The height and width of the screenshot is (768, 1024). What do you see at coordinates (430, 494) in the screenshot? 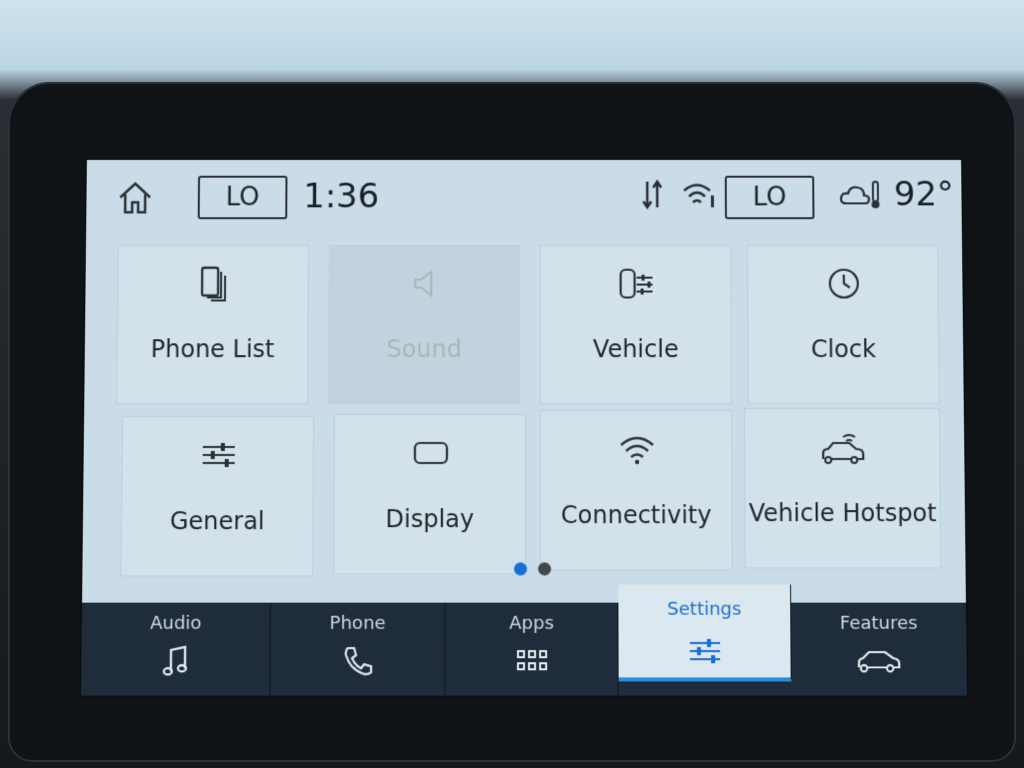
I see `tile-display: Display` at bounding box center [430, 494].